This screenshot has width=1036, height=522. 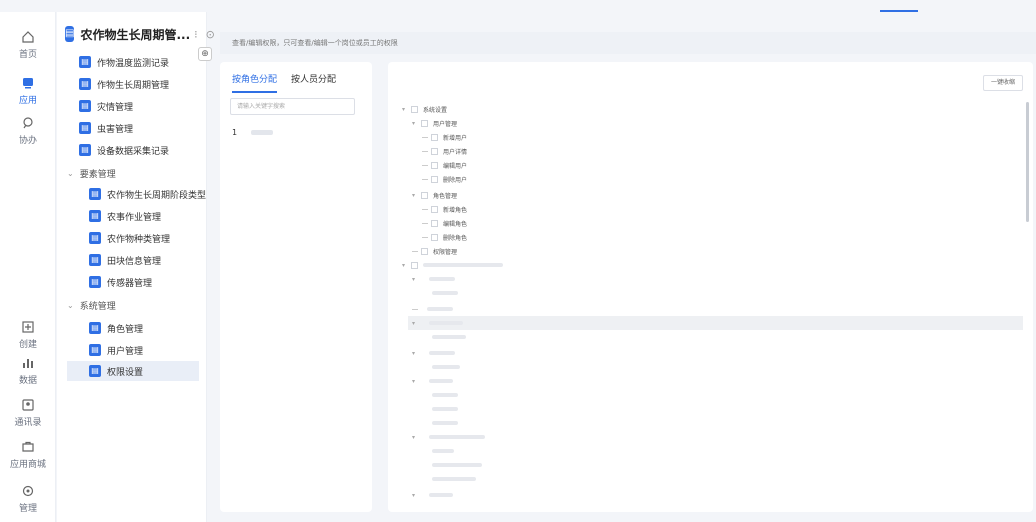 What do you see at coordinates (124, 62) in the screenshot?
I see `nav-item: ▤ 作物温度监测记录` at bounding box center [124, 62].